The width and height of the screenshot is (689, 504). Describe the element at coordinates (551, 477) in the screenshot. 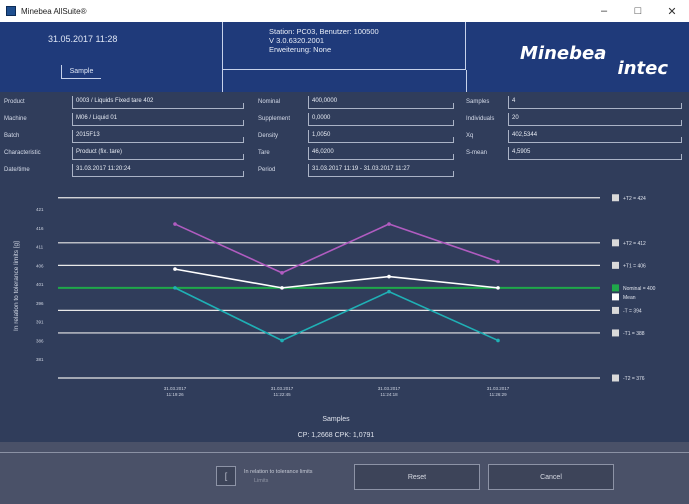

I see `cancel-button: Cancel` at that location.